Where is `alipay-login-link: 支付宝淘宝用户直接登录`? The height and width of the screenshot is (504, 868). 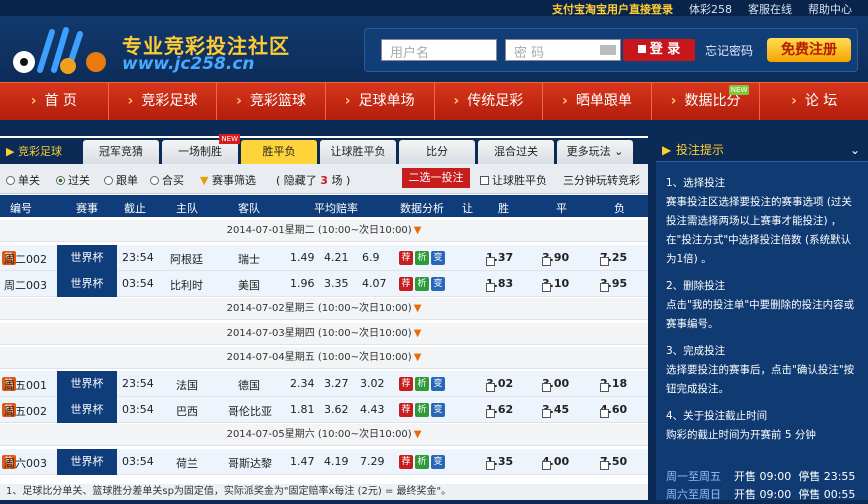 alipay-login-link: 支付宝淘宝用户直接登录 is located at coordinates (612, 9).